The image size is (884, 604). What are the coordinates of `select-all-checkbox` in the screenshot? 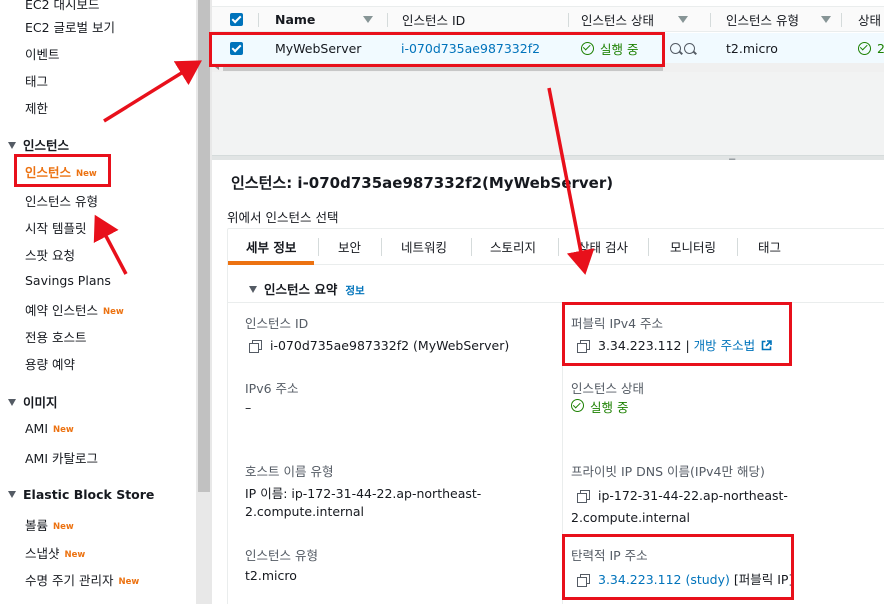 It's located at (236, 19).